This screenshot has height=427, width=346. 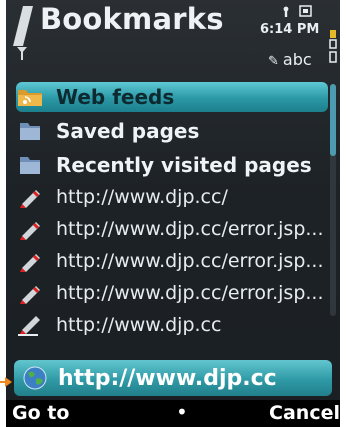 What do you see at coordinates (333, 120) in the screenshot?
I see `scrollbar-thumb` at bounding box center [333, 120].